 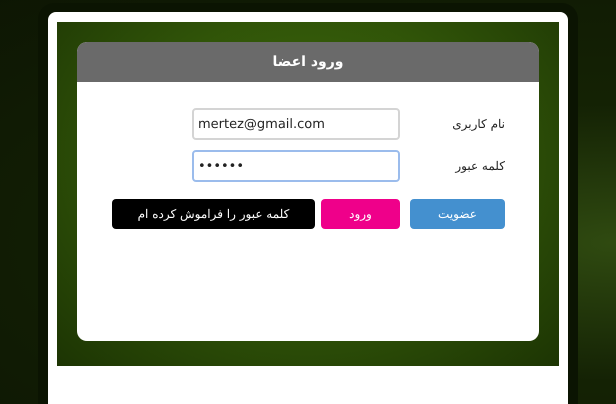 What do you see at coordinates (308, 62) in the screenshot?
I see `card-title: ورود اعضا` at bounding box center [308, 62].